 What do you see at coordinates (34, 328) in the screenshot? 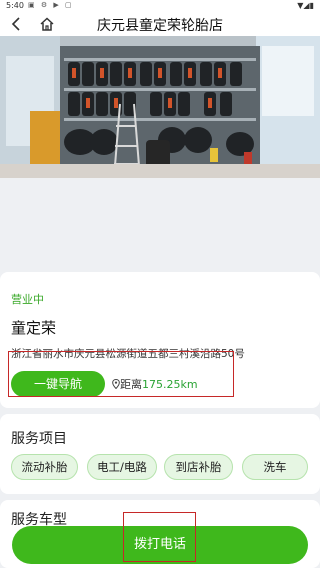
I see `shop-owner-name: 童定荣` at bounding box center [34, 328].